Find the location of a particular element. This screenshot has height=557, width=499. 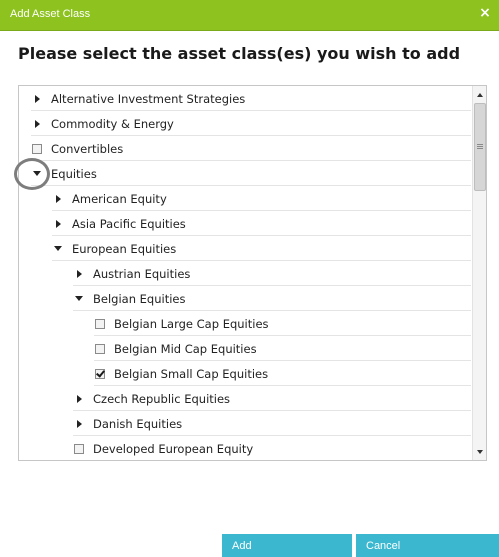

tree-item: Developed European Equity is located at coordinates (245, 448).